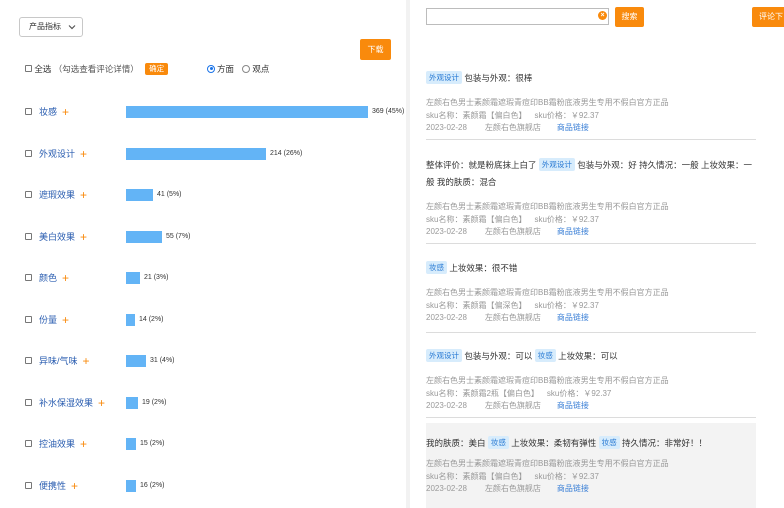 The width and height of the screenshot is (784, 508). Describe the element at coordinates (97, 68) in the screenshot. I see `select-all-row: 全选 （勾选查看评论详情） 确定` at that location.